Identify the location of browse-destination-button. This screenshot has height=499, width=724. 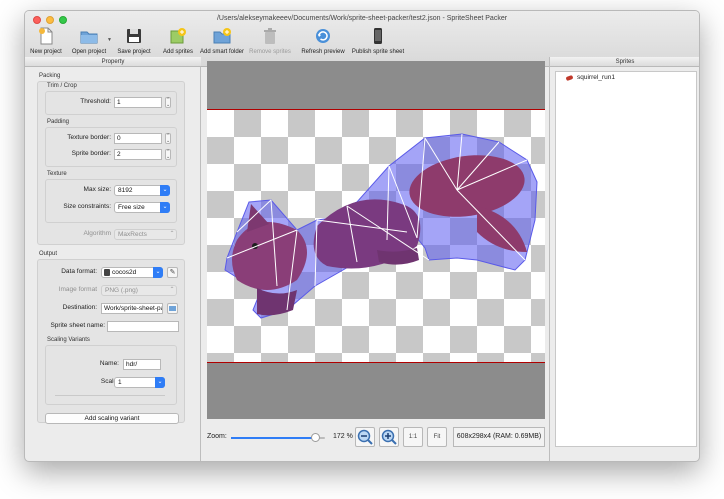
(172, 308).